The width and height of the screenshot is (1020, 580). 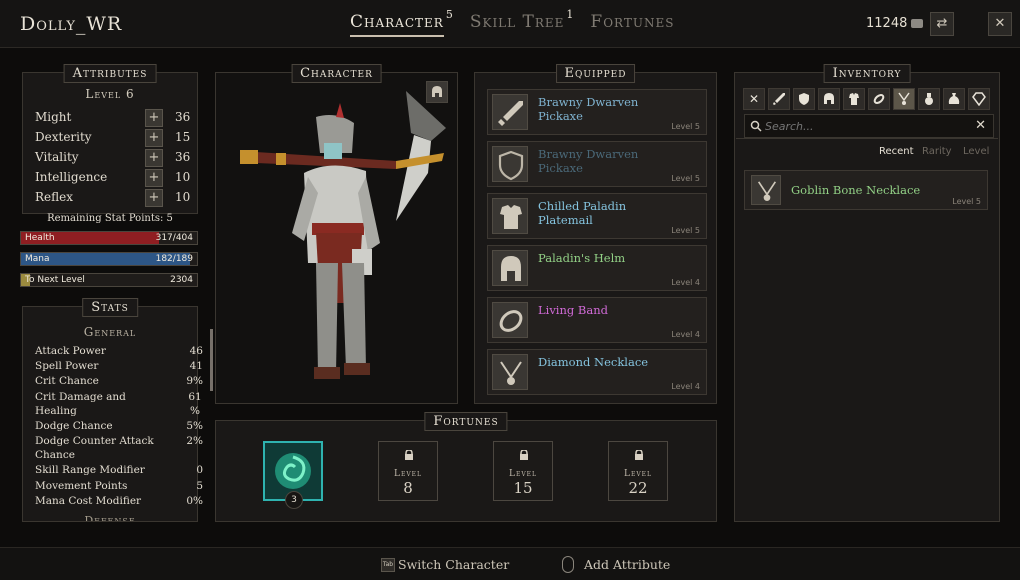 What do you see at coordinates (588, 109) in the screenshot?
I see `item-name: Brawny Dwarven Pickaxe` at bounding box center [588, 109].